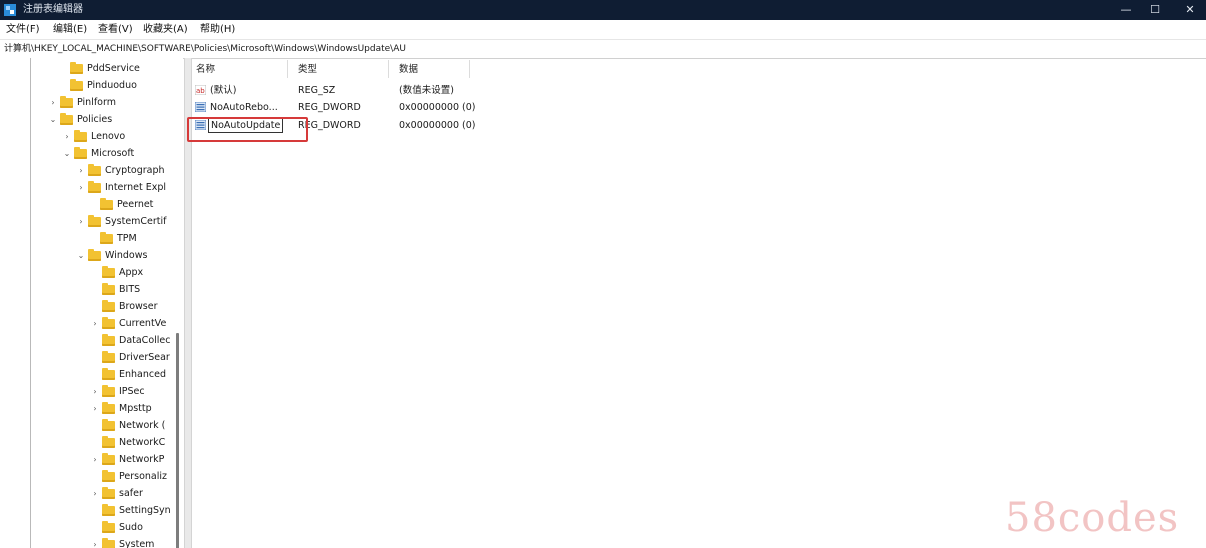 The height and width of the screenshot is (548, 1206). What do you see at coordinates (93, 137) in the screenshot?
I see `tree-node: › Lenovo` at bounding box center [93, 137].